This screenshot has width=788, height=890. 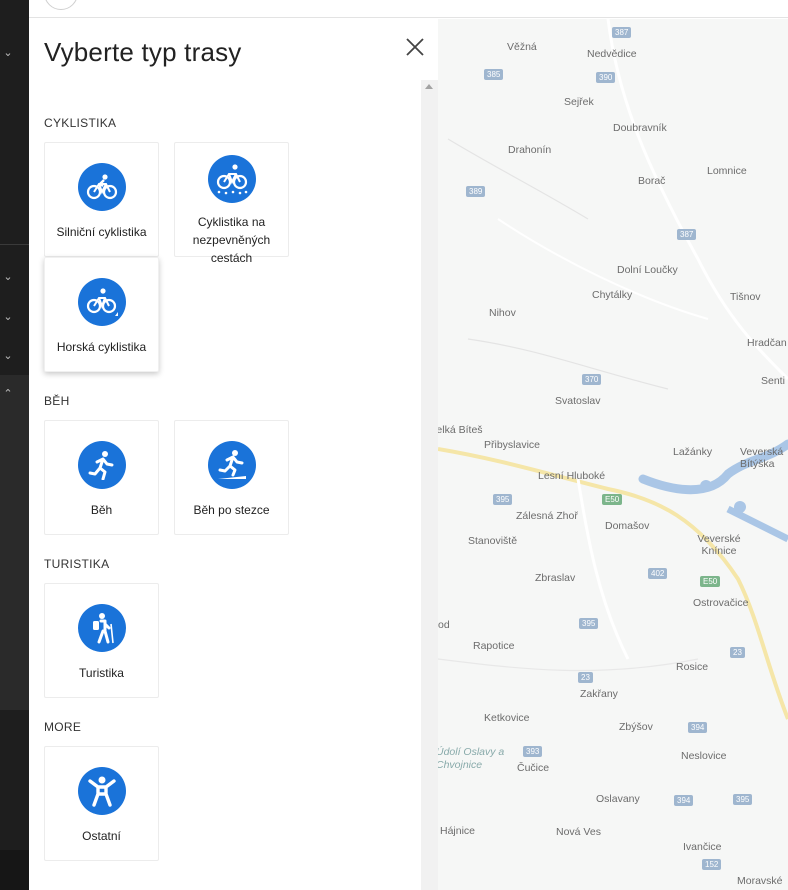 I want to click on map-place-label: Tišnov, so click(x=745, y=297).